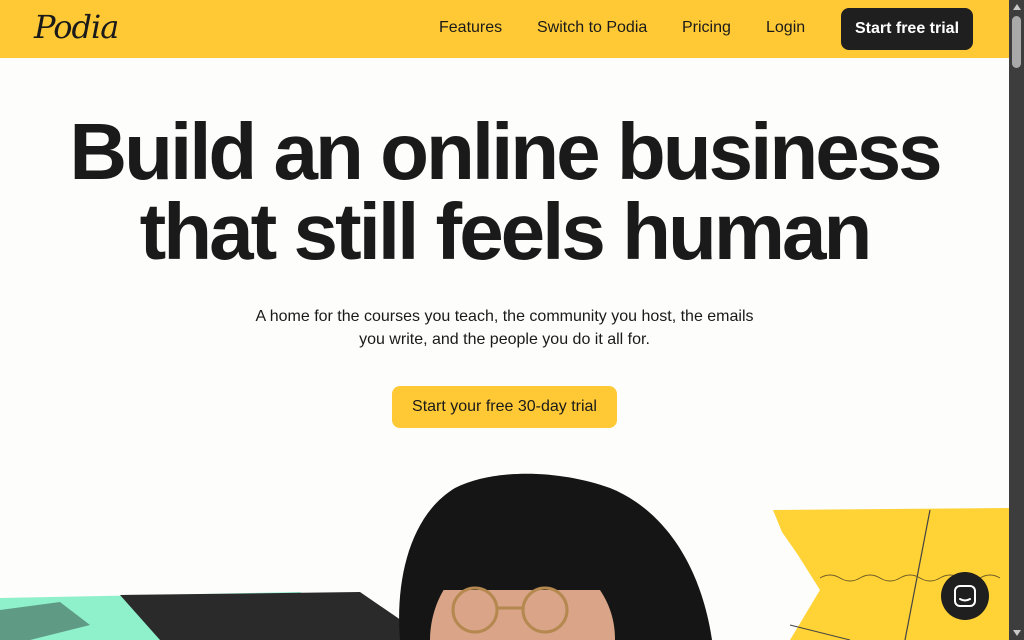 This screenshot has height=640, width=1024. Describe the element at coordinates (1017, 7) in the screenshot. I see `scroll-up-arrow-icon` at that location.